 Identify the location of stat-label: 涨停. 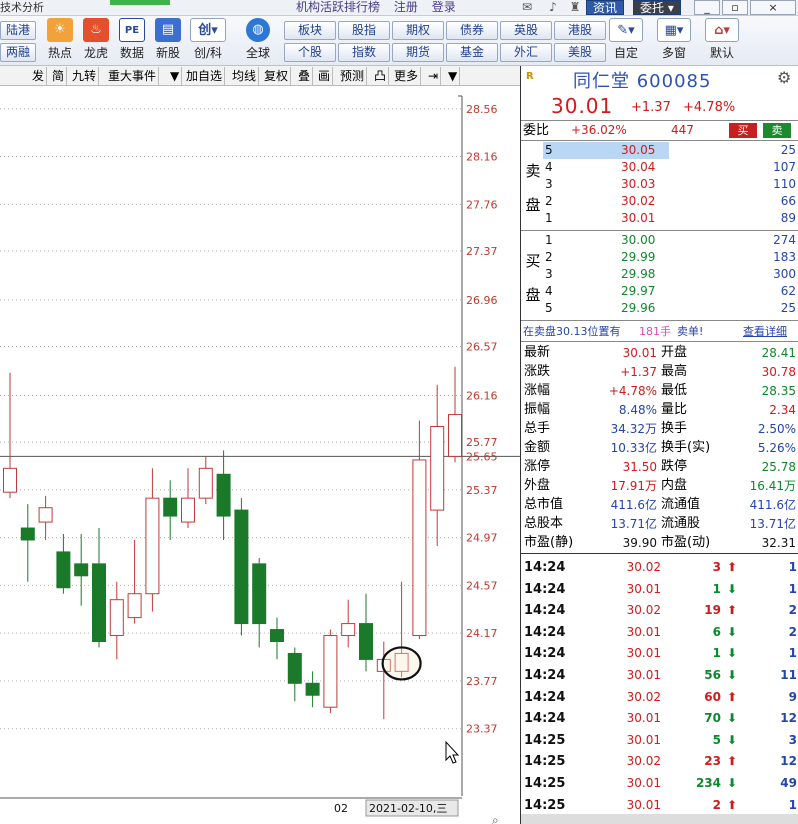
(537, 466).